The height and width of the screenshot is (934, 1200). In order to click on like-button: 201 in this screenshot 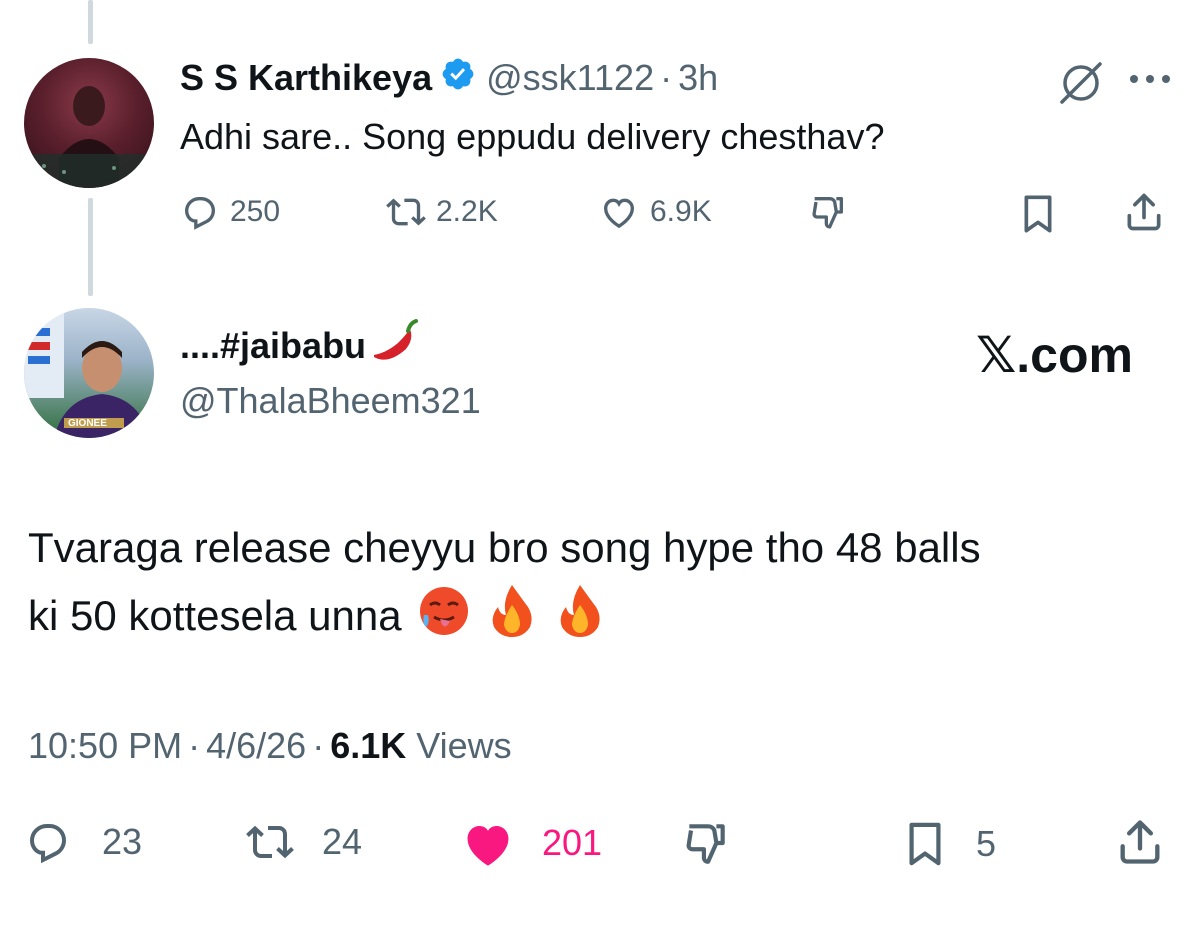, I will do `click(531, 843)`.